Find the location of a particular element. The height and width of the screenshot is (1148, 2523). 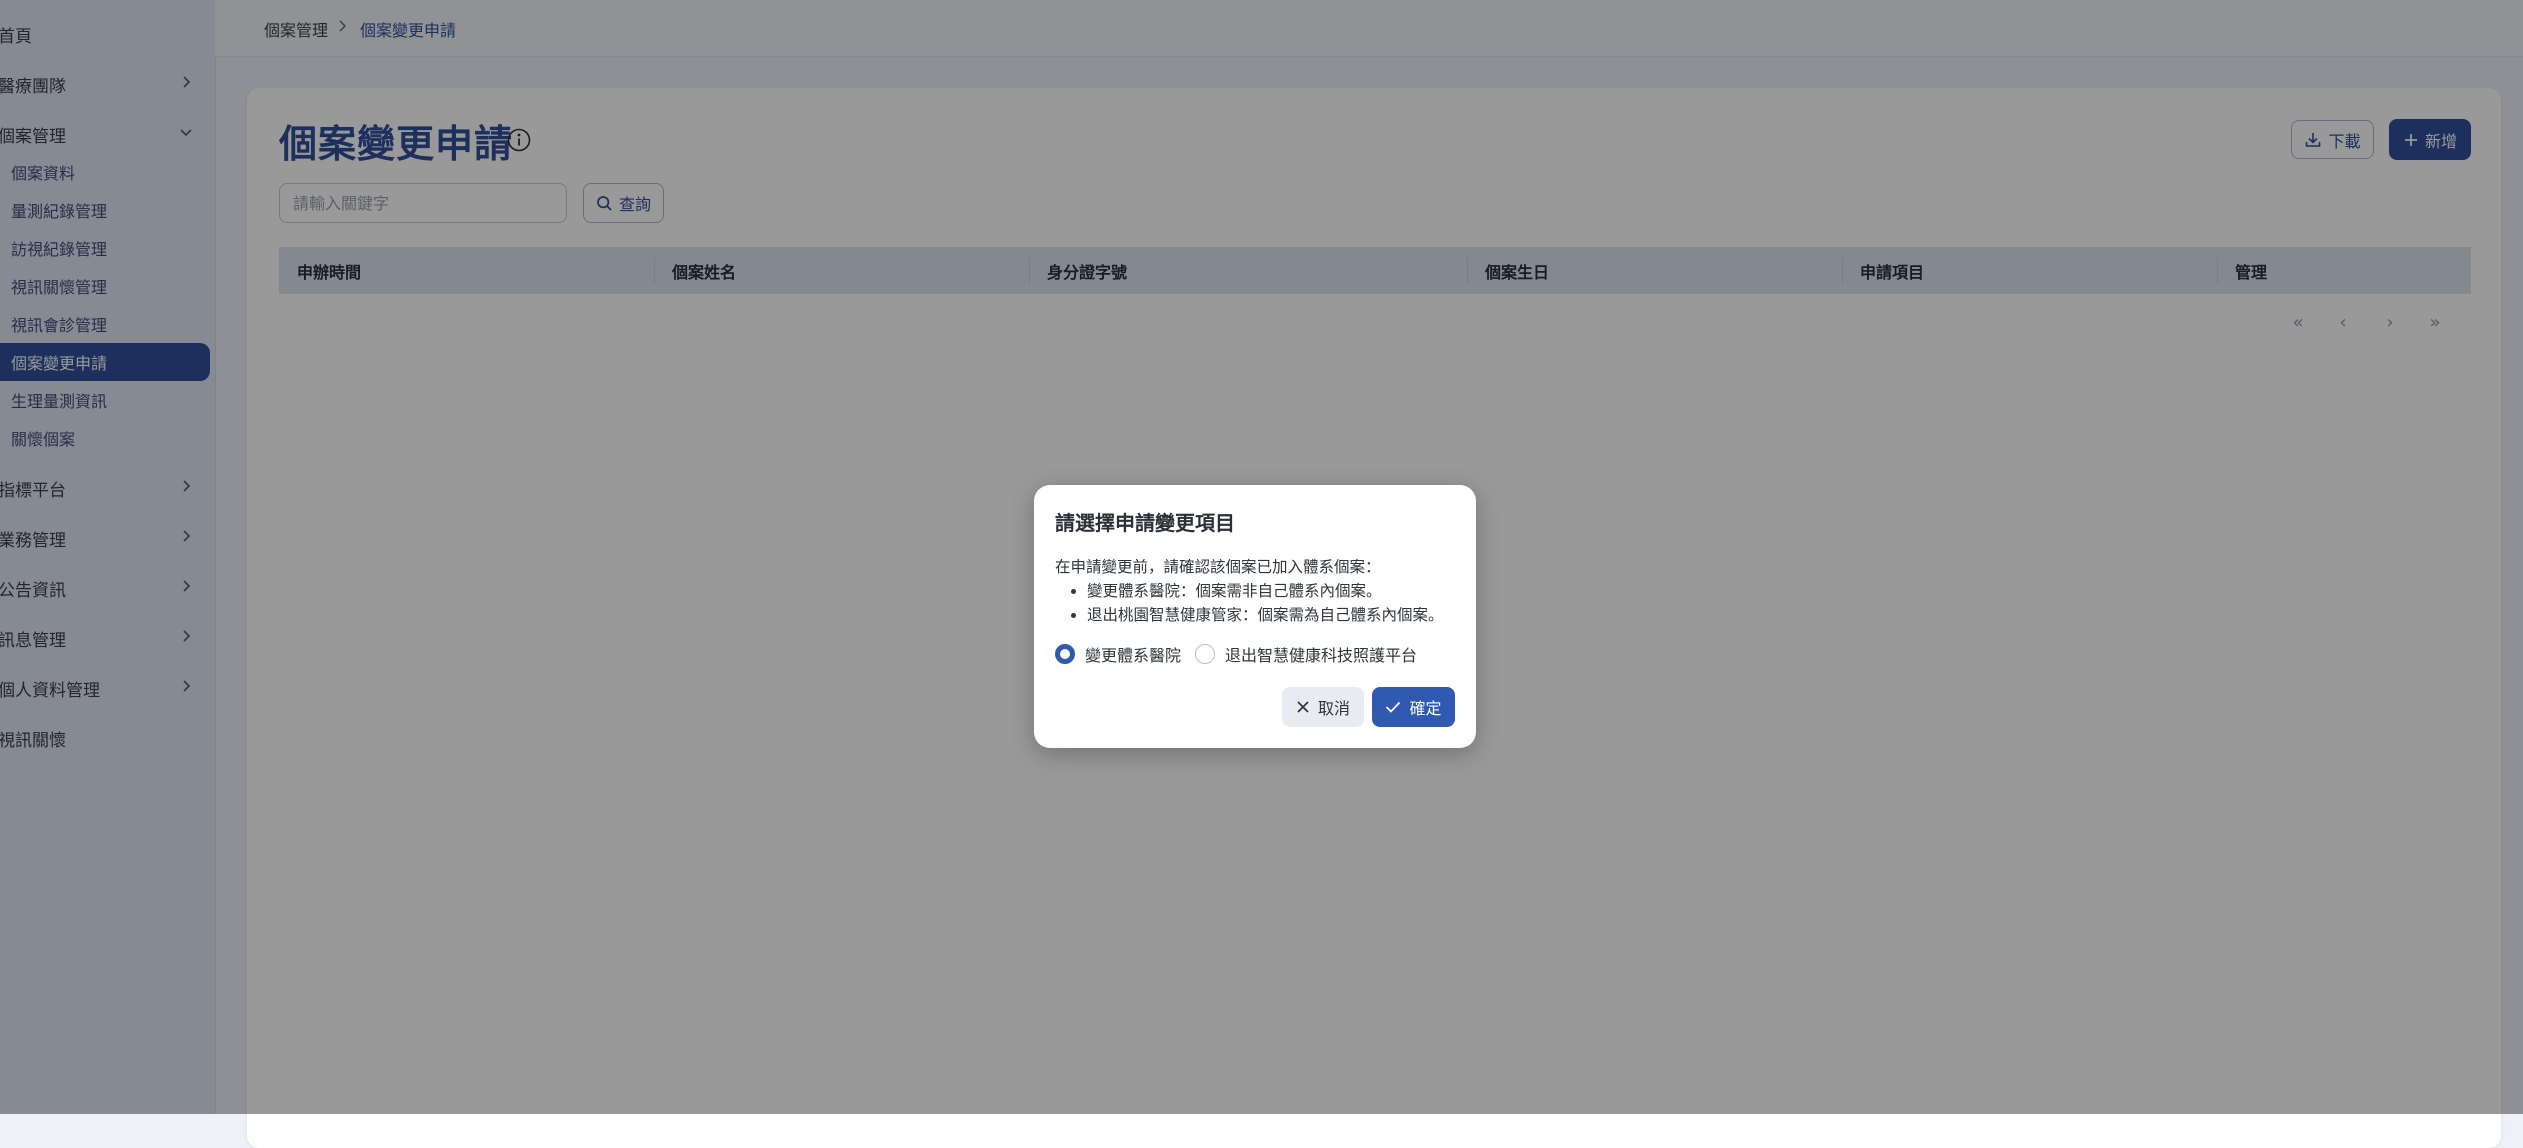

radio-checked-icon is located at coordinates (1065, 654).